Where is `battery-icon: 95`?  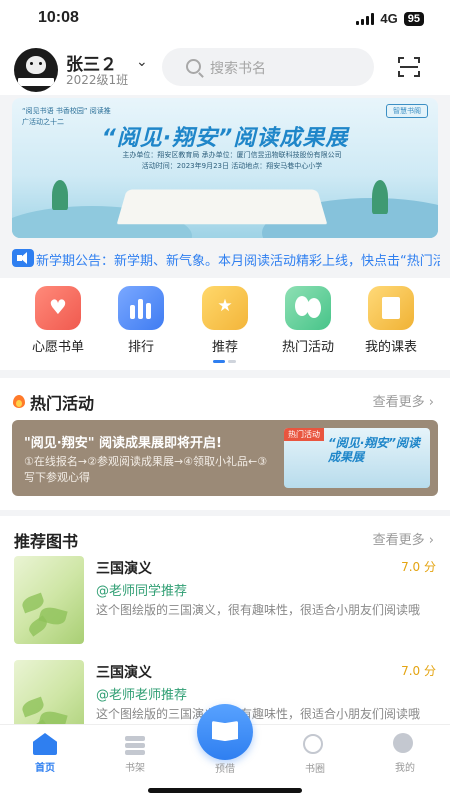
battery-icon: 95 is located at coordinates (413, 18).